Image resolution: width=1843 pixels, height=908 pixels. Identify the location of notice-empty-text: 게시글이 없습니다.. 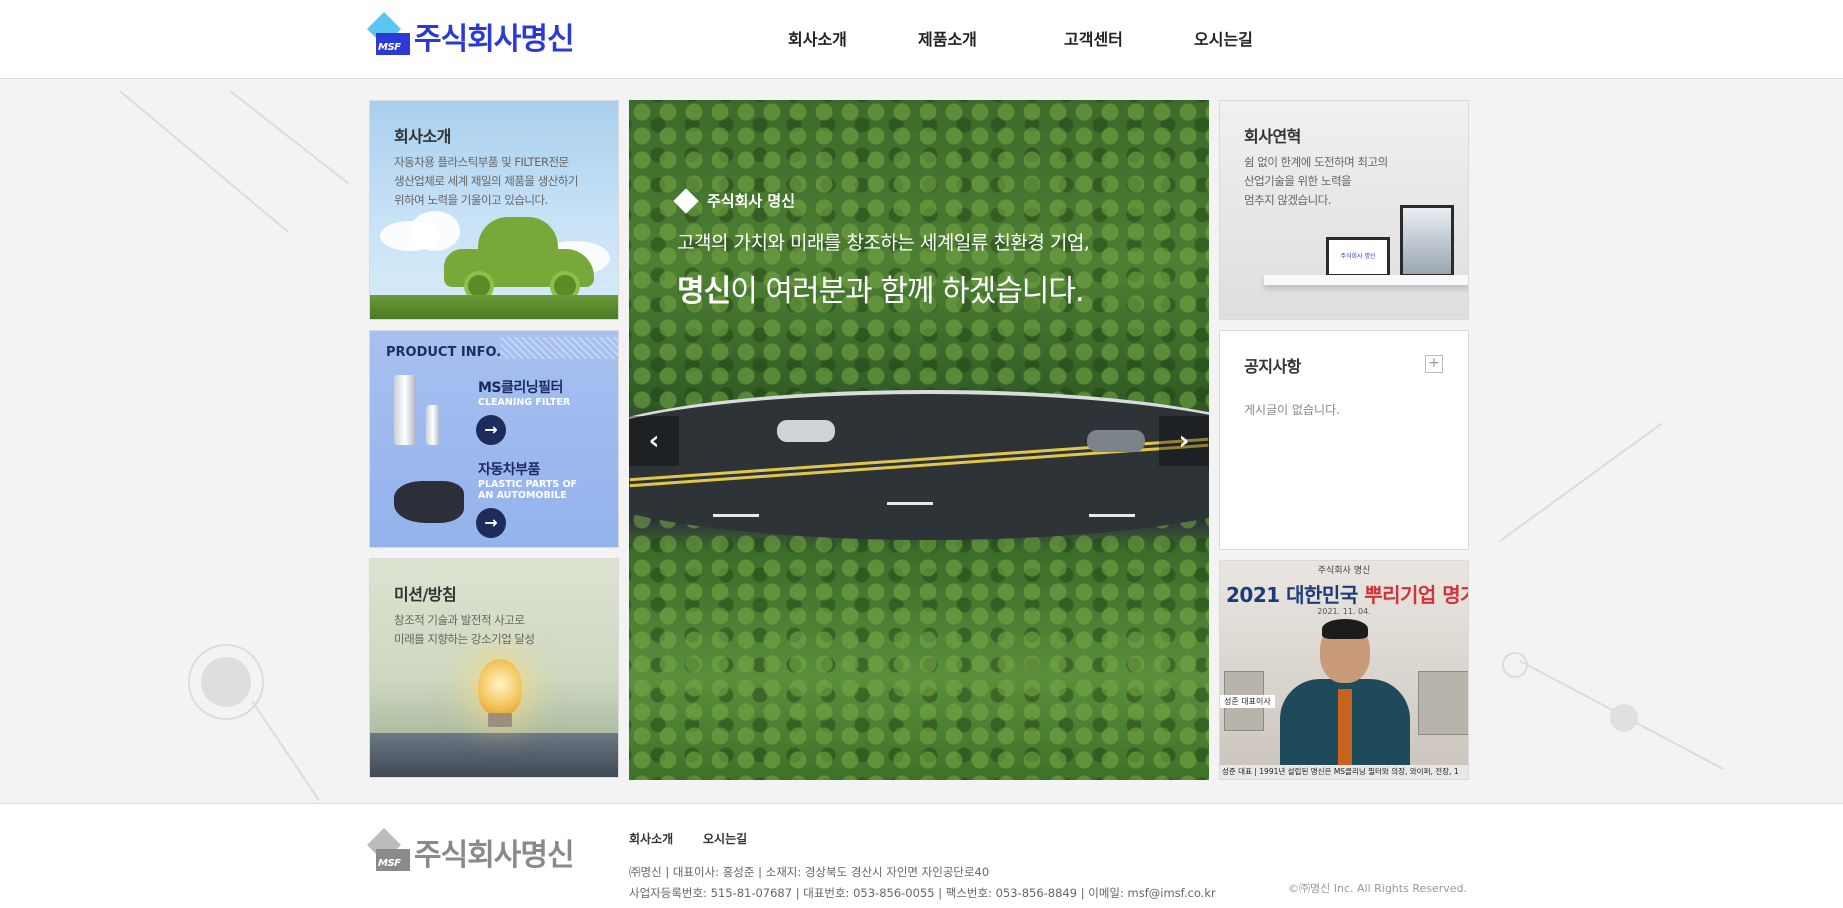
(1292, 410).